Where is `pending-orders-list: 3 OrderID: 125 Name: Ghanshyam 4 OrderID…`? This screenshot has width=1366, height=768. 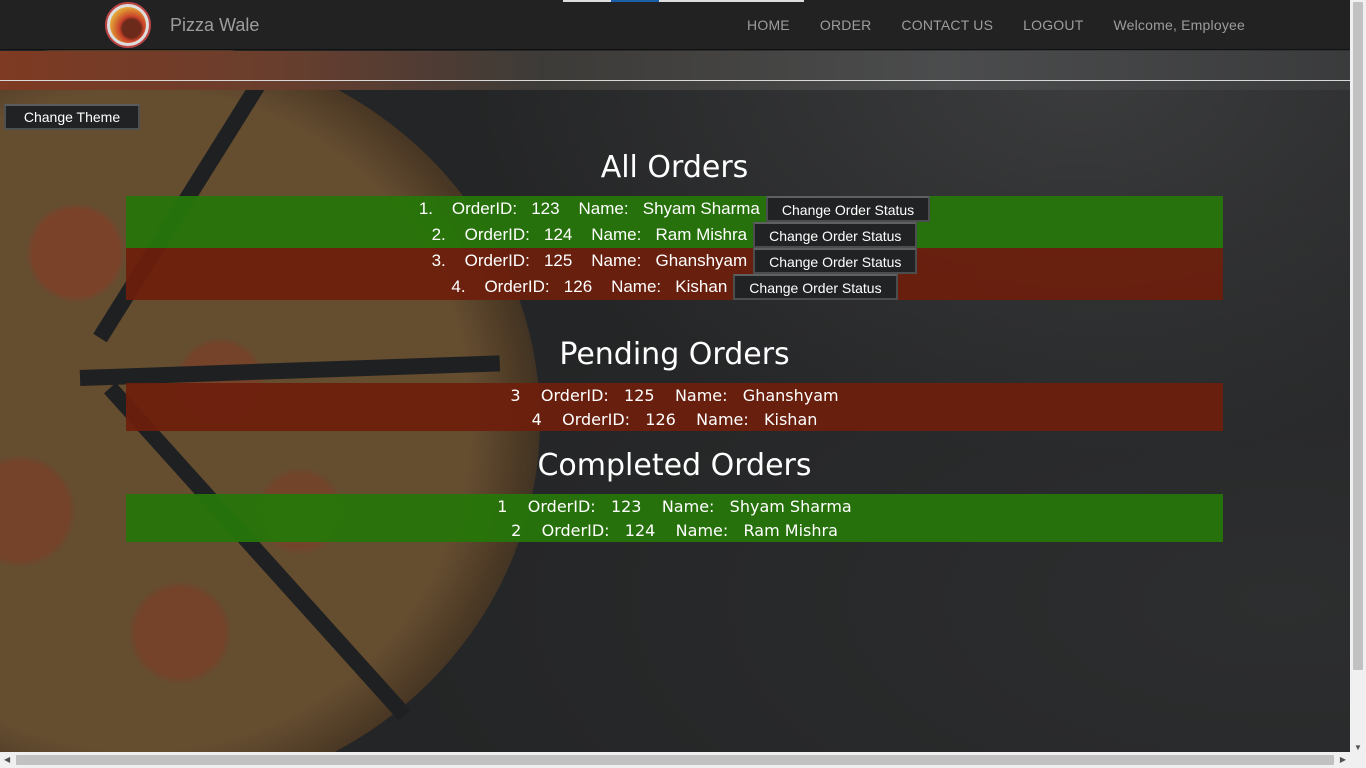 pending-orders-list: 3 OrderID: 125 Name: Ghanshyam 4 OrderID… is located at coordinates (674, 407).